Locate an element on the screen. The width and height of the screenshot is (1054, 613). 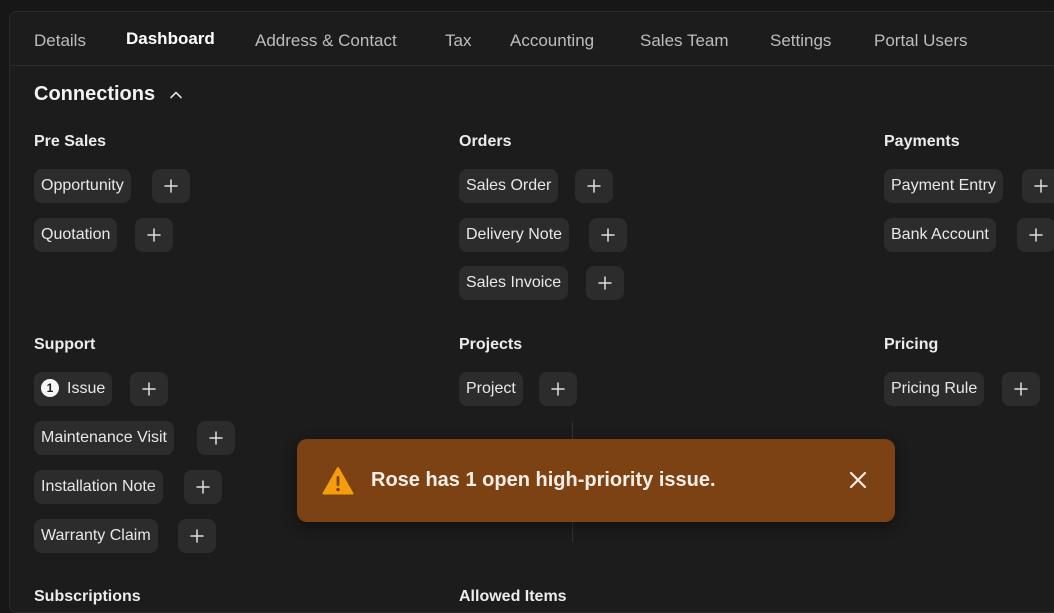
link-pricing-rule: Pricing Rule is located at coordinates (934, 389).